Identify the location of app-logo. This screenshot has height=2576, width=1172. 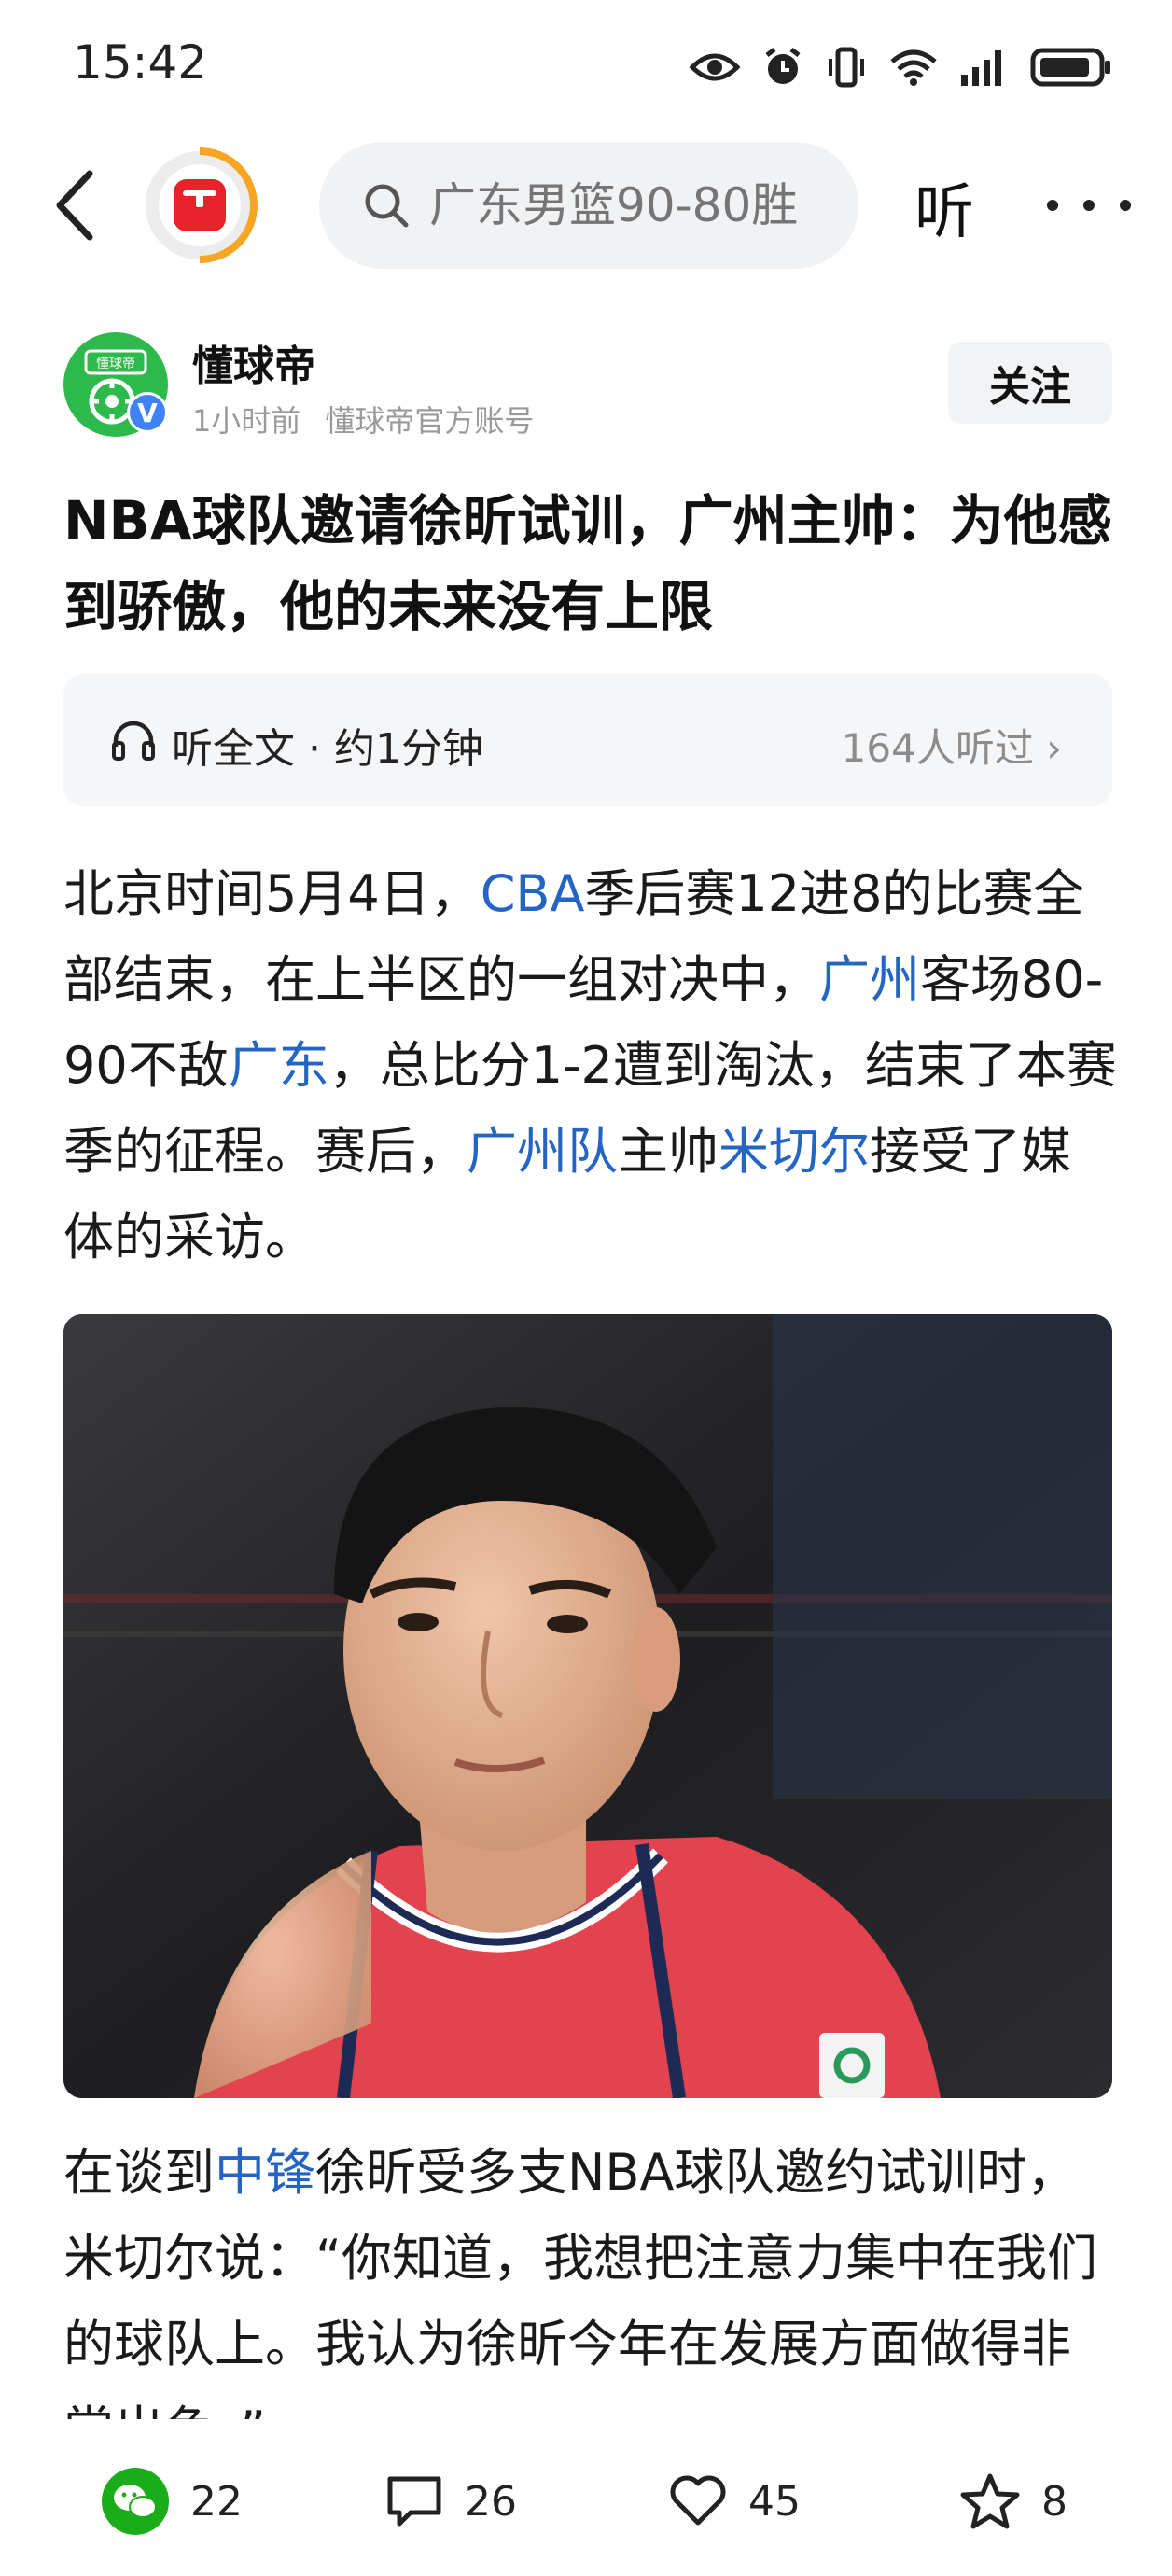
(200, 205).